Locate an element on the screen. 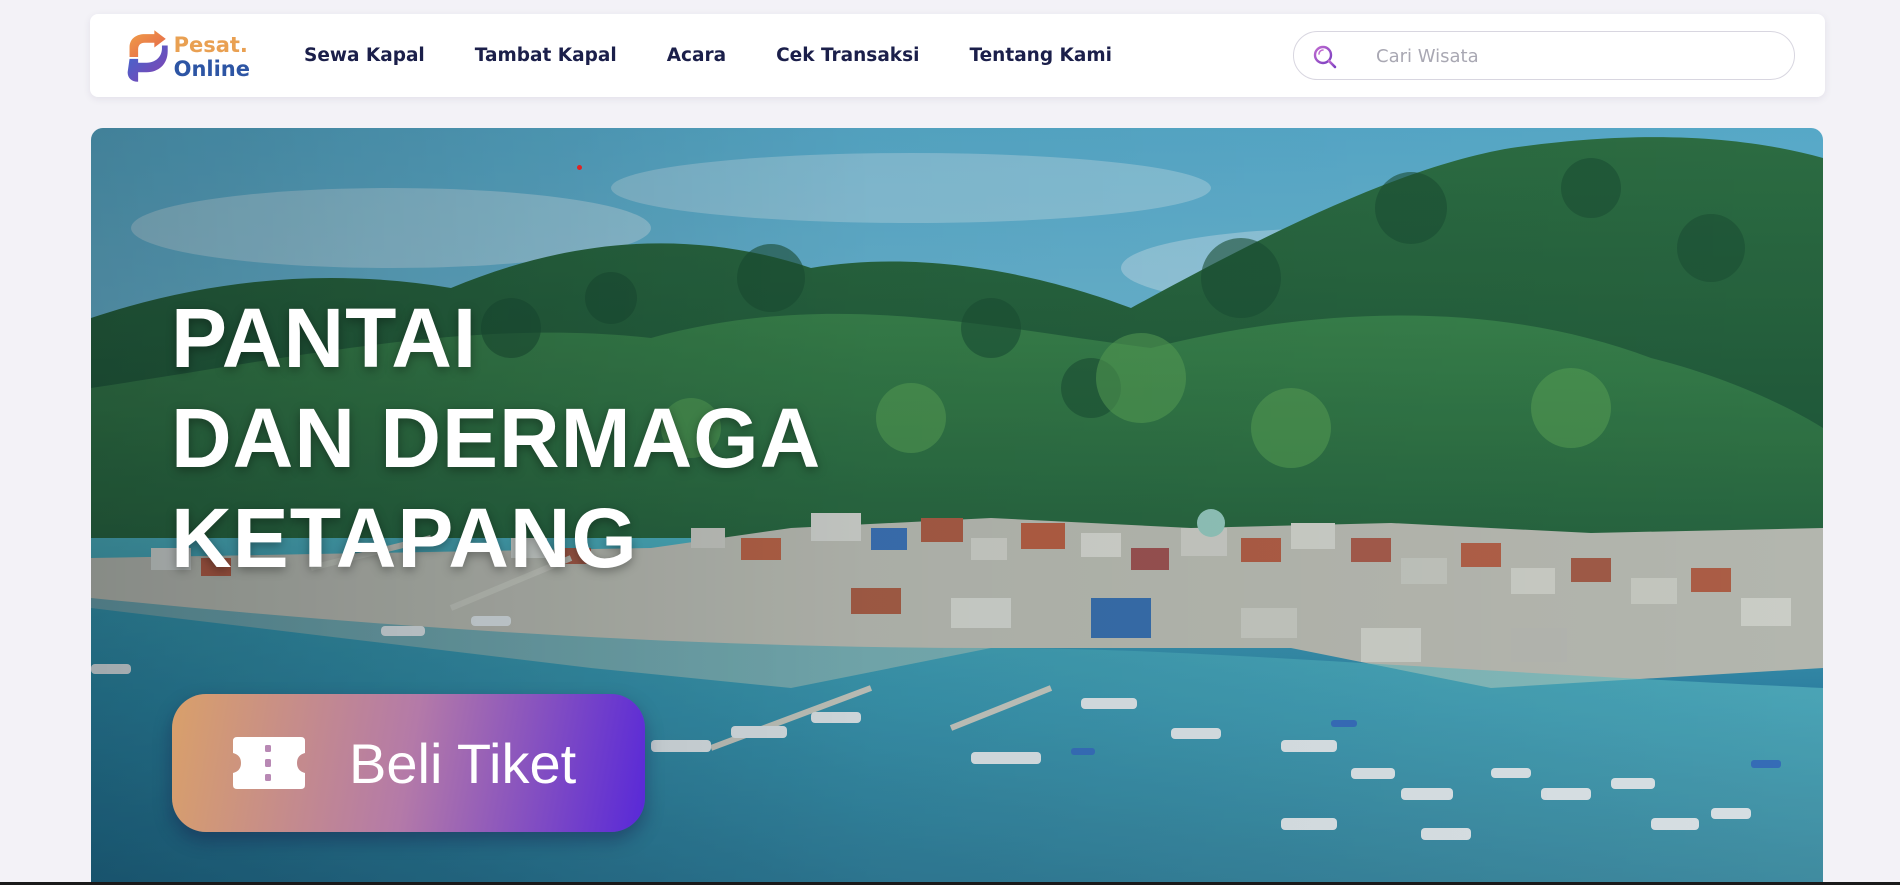 The height and width of the screenshot is (885, 1900). logo-text-line1: Pesat. is located at coordinates (210, 44).